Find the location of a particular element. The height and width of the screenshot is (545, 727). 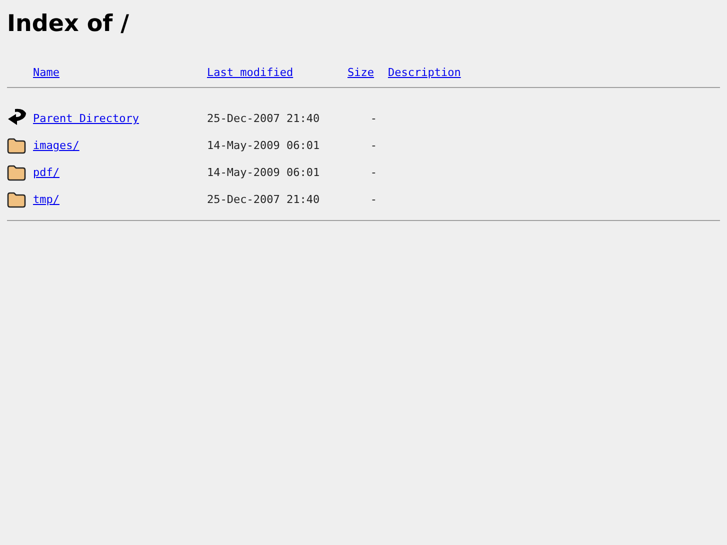

directory-link: Parent Directory is located at coordinates (86, 120).